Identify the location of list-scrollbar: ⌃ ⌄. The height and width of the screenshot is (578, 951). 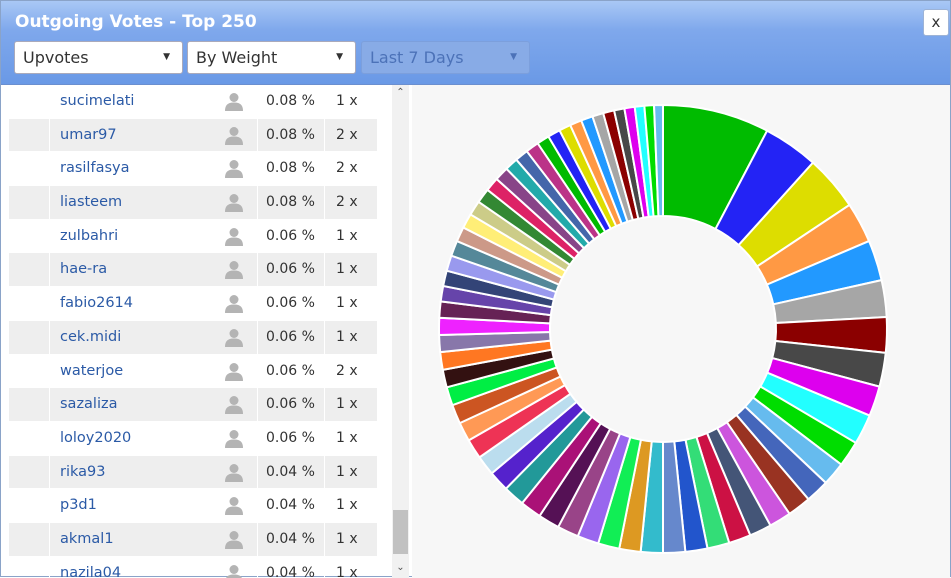
(400, 331).